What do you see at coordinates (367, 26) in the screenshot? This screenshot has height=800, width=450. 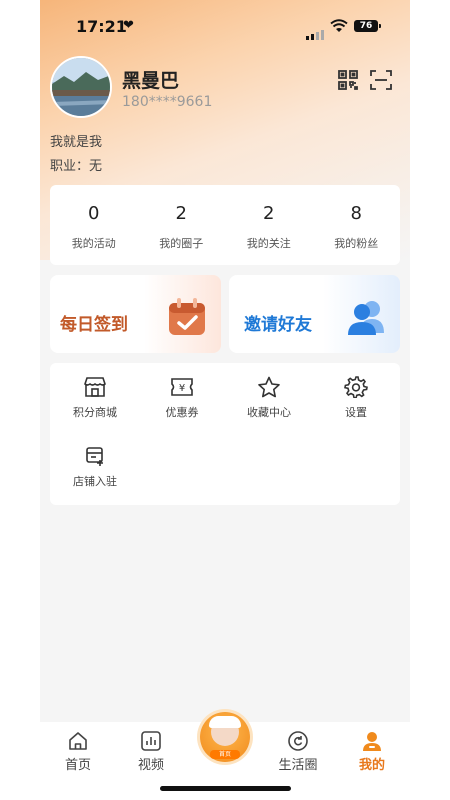 I see `battery-icon: 76` at bounding box center [367, 26].